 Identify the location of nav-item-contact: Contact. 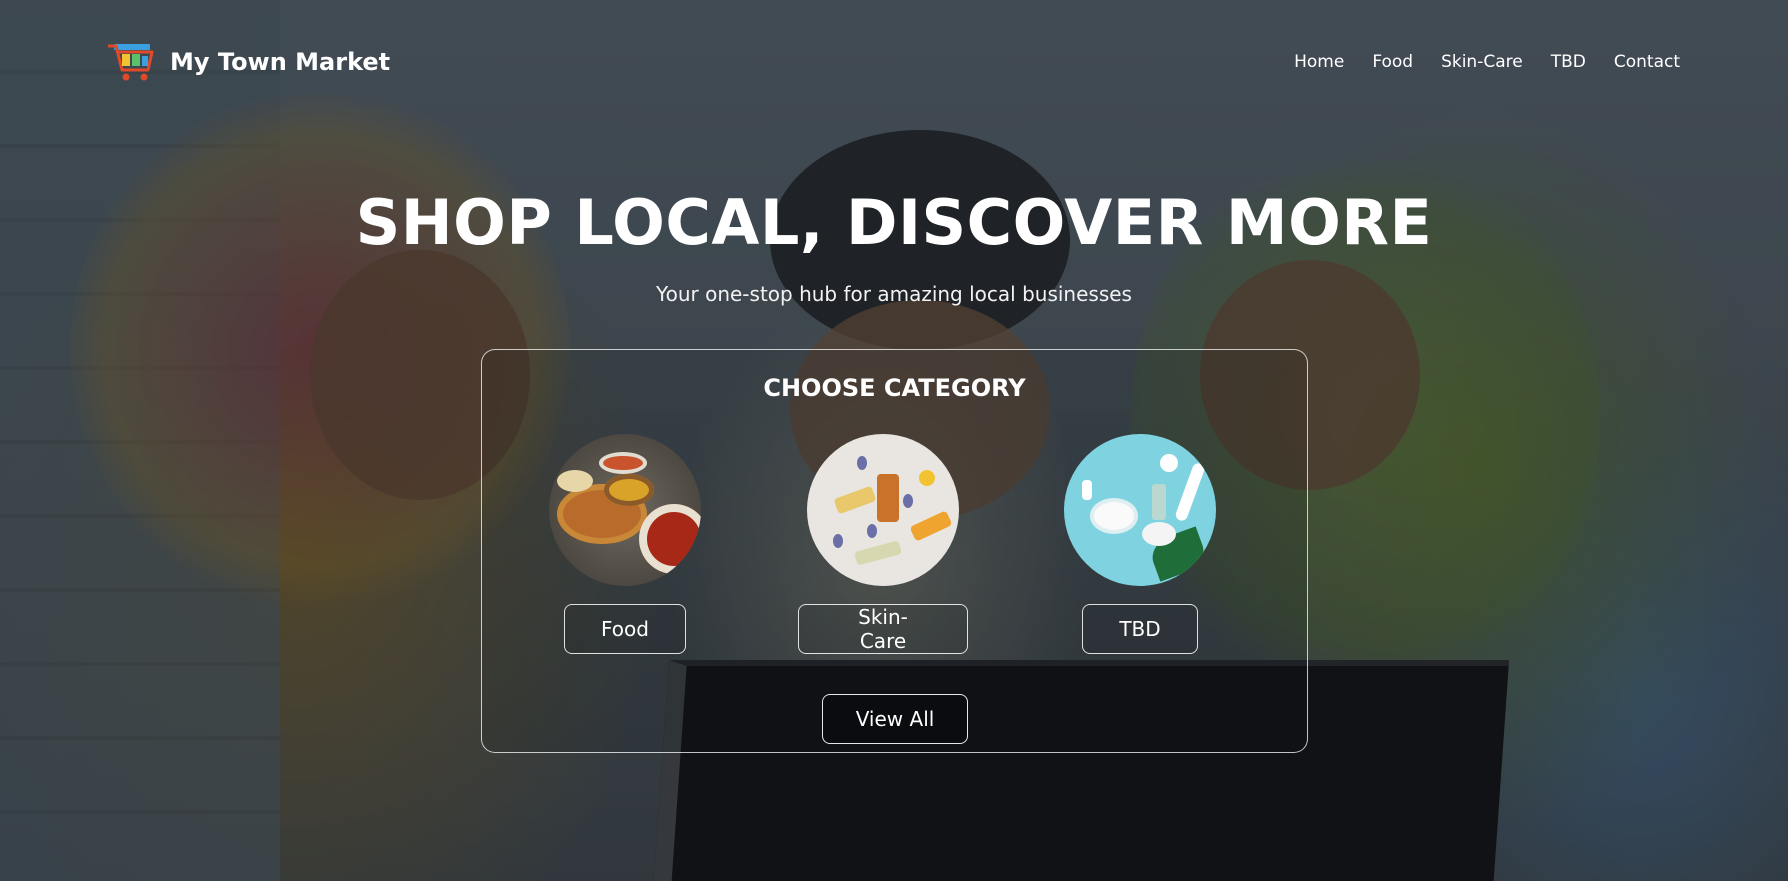
(1647, 62).